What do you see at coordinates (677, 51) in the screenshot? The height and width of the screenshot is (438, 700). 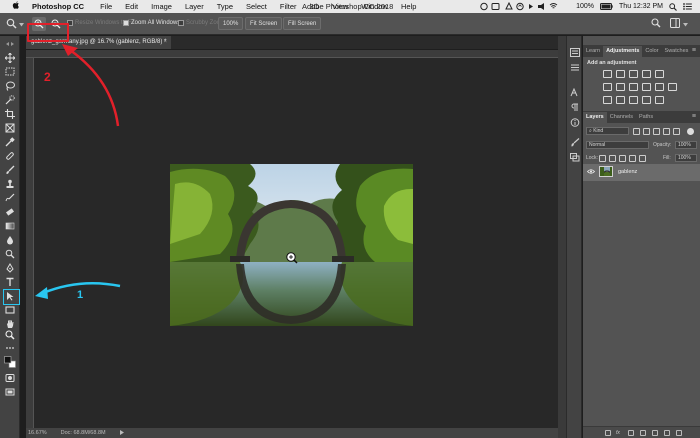 I see `tab-swatches: Swatches` at bounding box center [677, 51].